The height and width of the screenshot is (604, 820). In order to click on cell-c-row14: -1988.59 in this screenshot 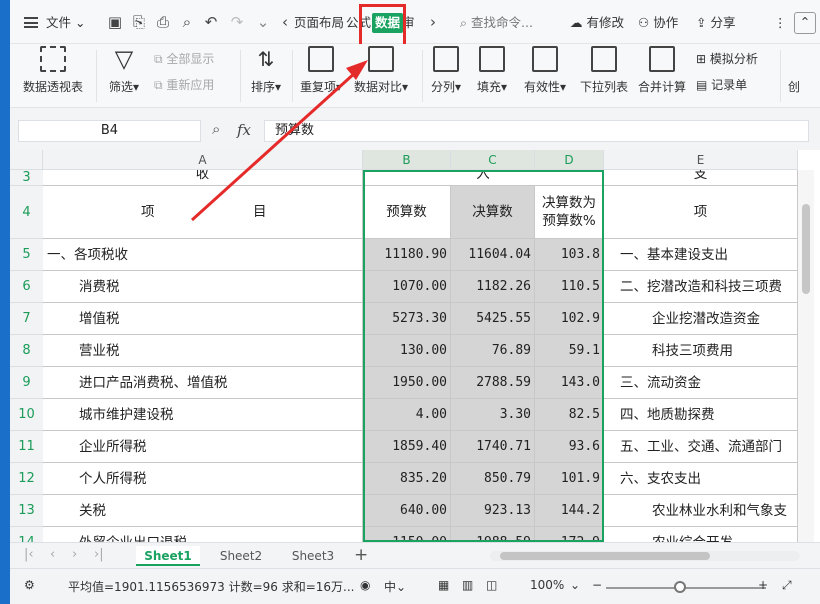, I will do `click(493, 534)`.